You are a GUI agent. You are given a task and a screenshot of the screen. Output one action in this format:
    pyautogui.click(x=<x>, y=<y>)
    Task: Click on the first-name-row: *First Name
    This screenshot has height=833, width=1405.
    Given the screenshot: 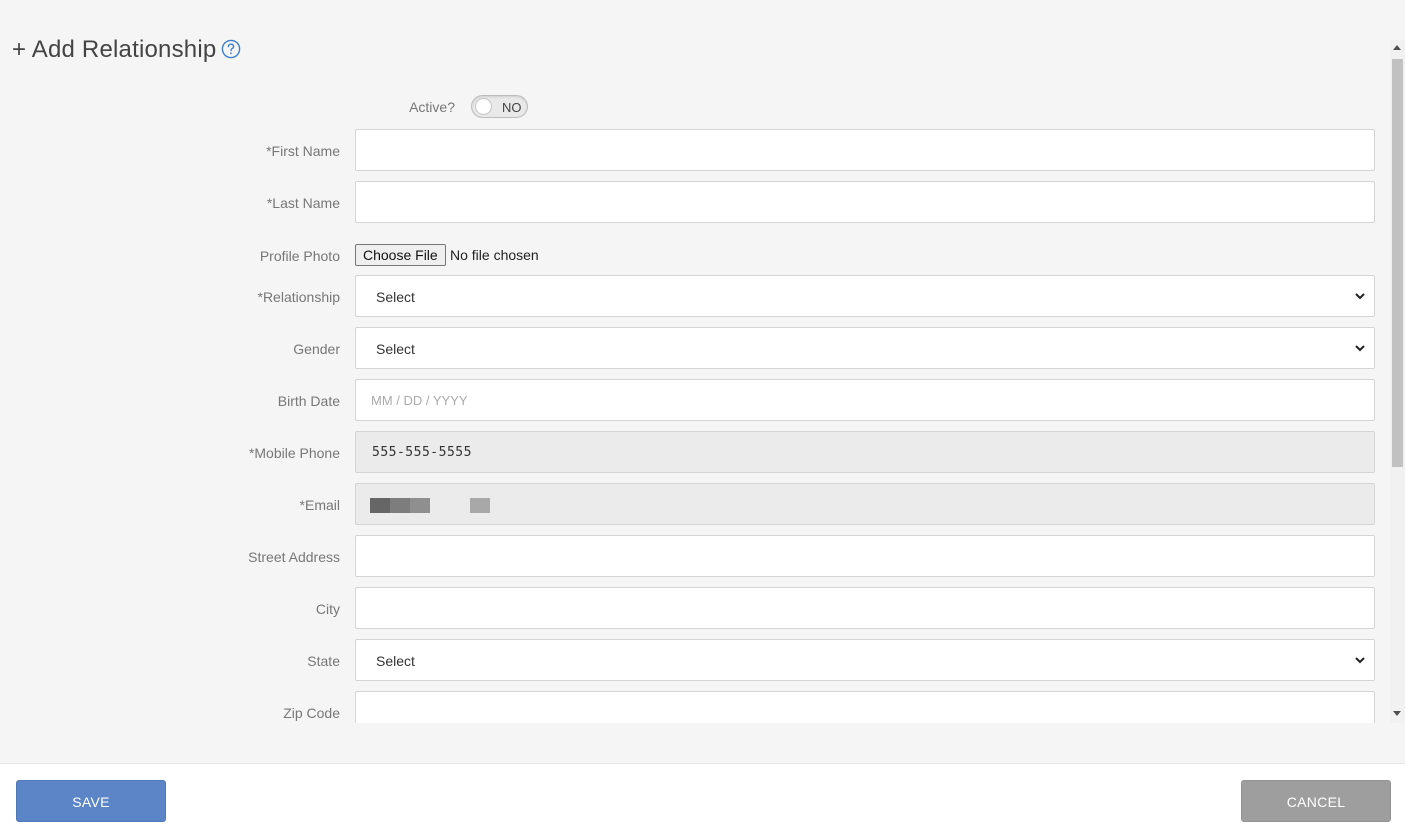 What is the action you would take?
    pyautogui.click(x=695, y=150)
    